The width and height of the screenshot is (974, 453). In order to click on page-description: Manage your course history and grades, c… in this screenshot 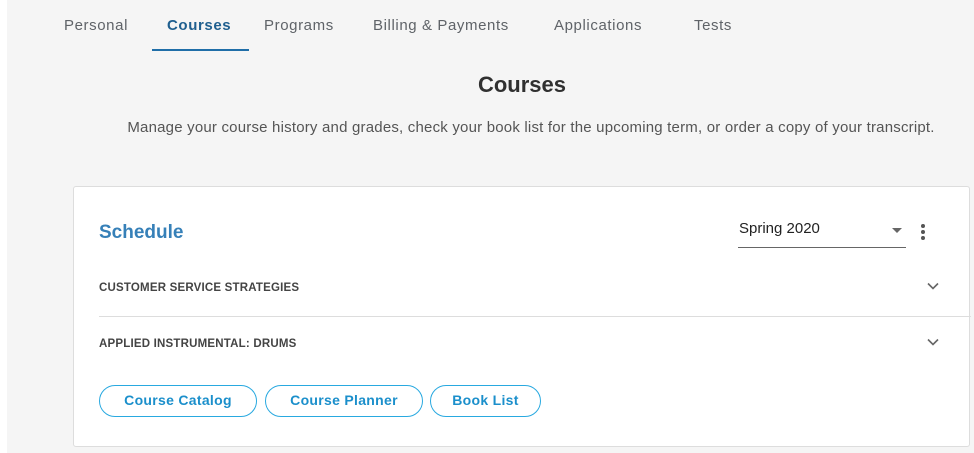, I will do `click(531, 127)`.